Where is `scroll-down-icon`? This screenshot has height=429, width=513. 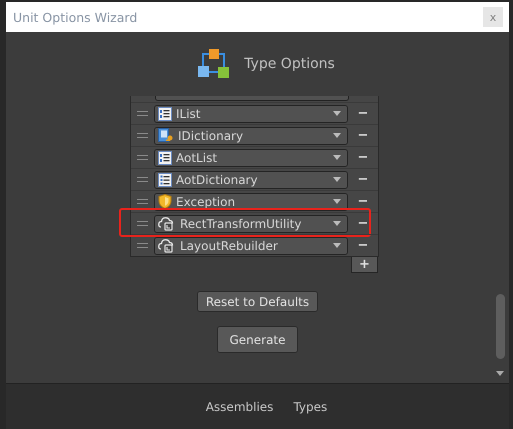
scroll-down-icon is located at coordinates (500, 373).